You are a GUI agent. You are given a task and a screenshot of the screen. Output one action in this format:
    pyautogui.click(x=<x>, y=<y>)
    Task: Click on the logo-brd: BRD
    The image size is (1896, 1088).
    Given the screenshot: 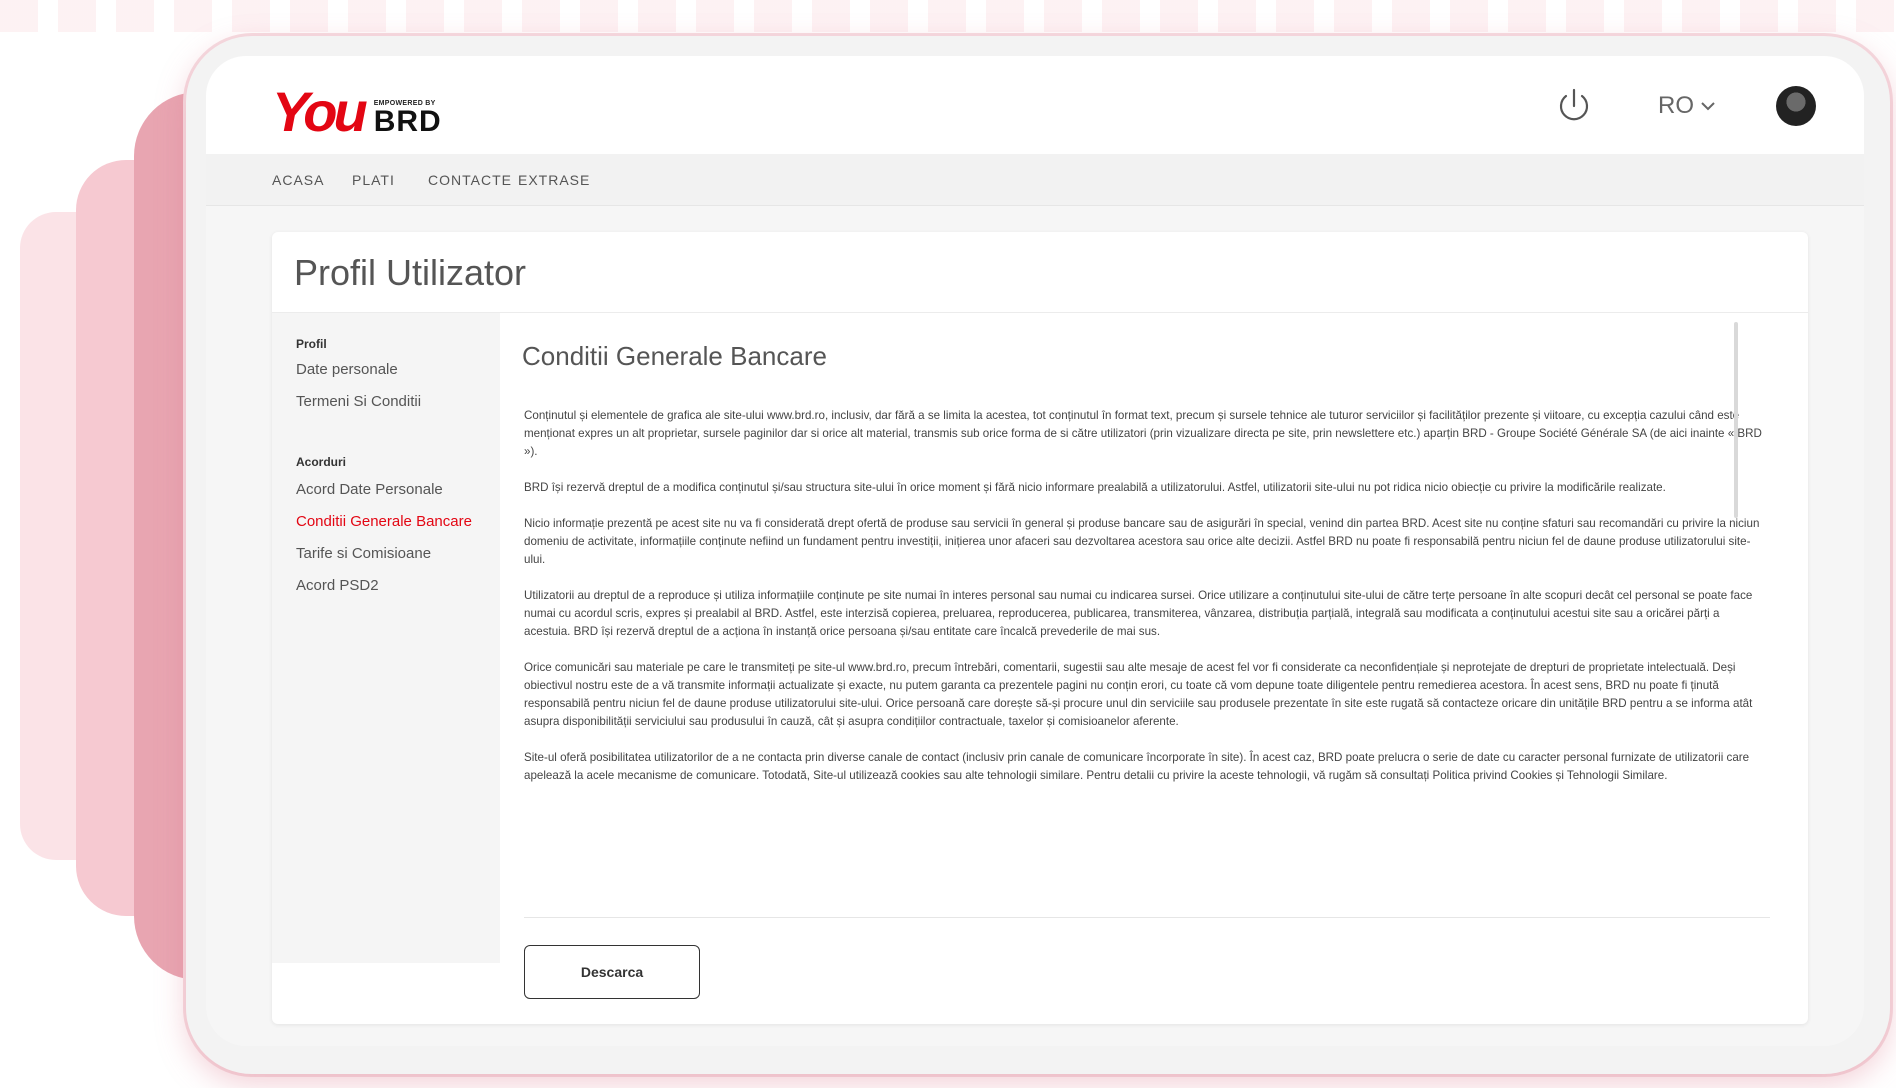 What is the action you would take?
    pyautogui.click(x=407, y=121)
    